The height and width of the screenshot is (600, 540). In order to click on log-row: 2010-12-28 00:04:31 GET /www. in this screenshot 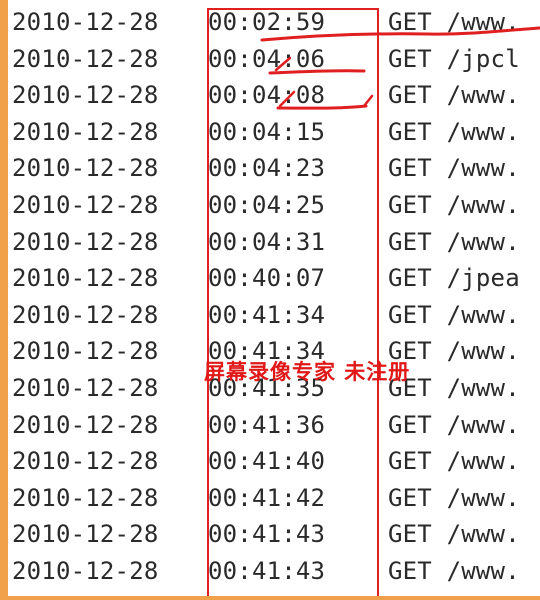, I will do `click(276, 242)`.